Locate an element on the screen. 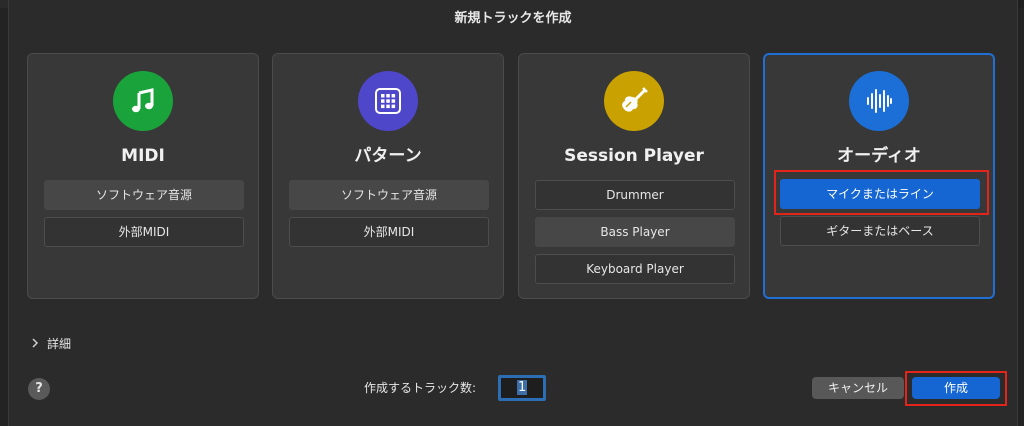 Image resolution: width=1024 pixels, height=426 pixels. highlight-create-button is located at coordinates (956, 388).